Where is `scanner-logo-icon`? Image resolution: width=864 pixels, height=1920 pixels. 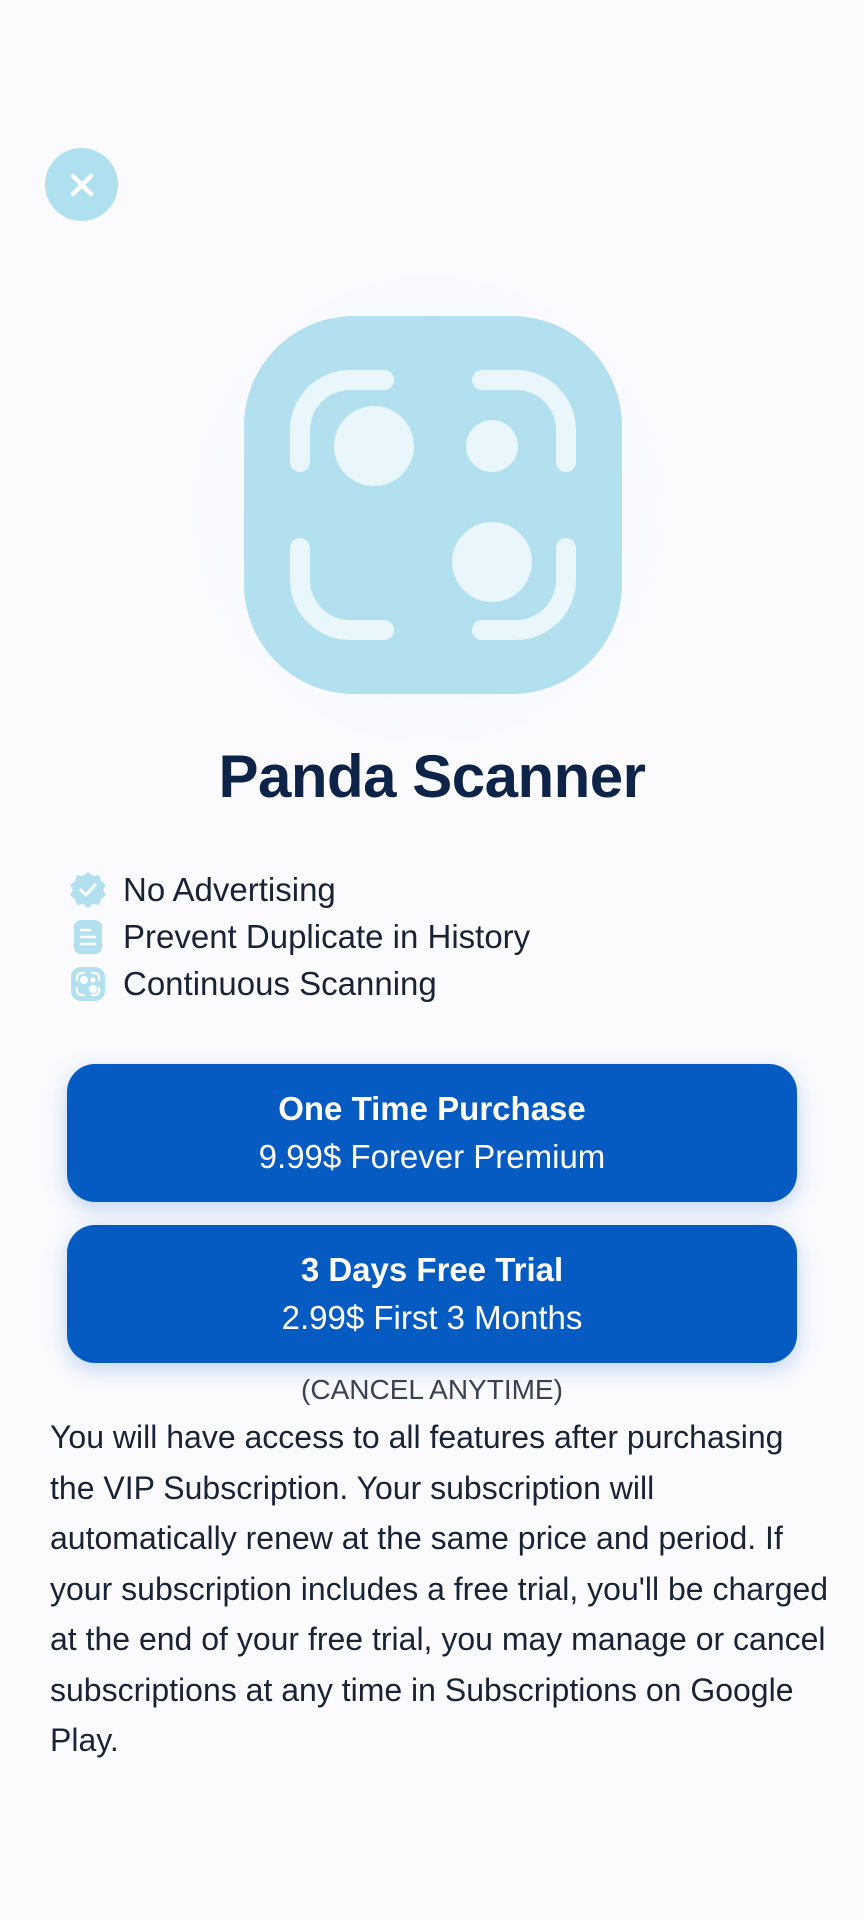 scanner-logo-icon is located at coordinates (433, 505).